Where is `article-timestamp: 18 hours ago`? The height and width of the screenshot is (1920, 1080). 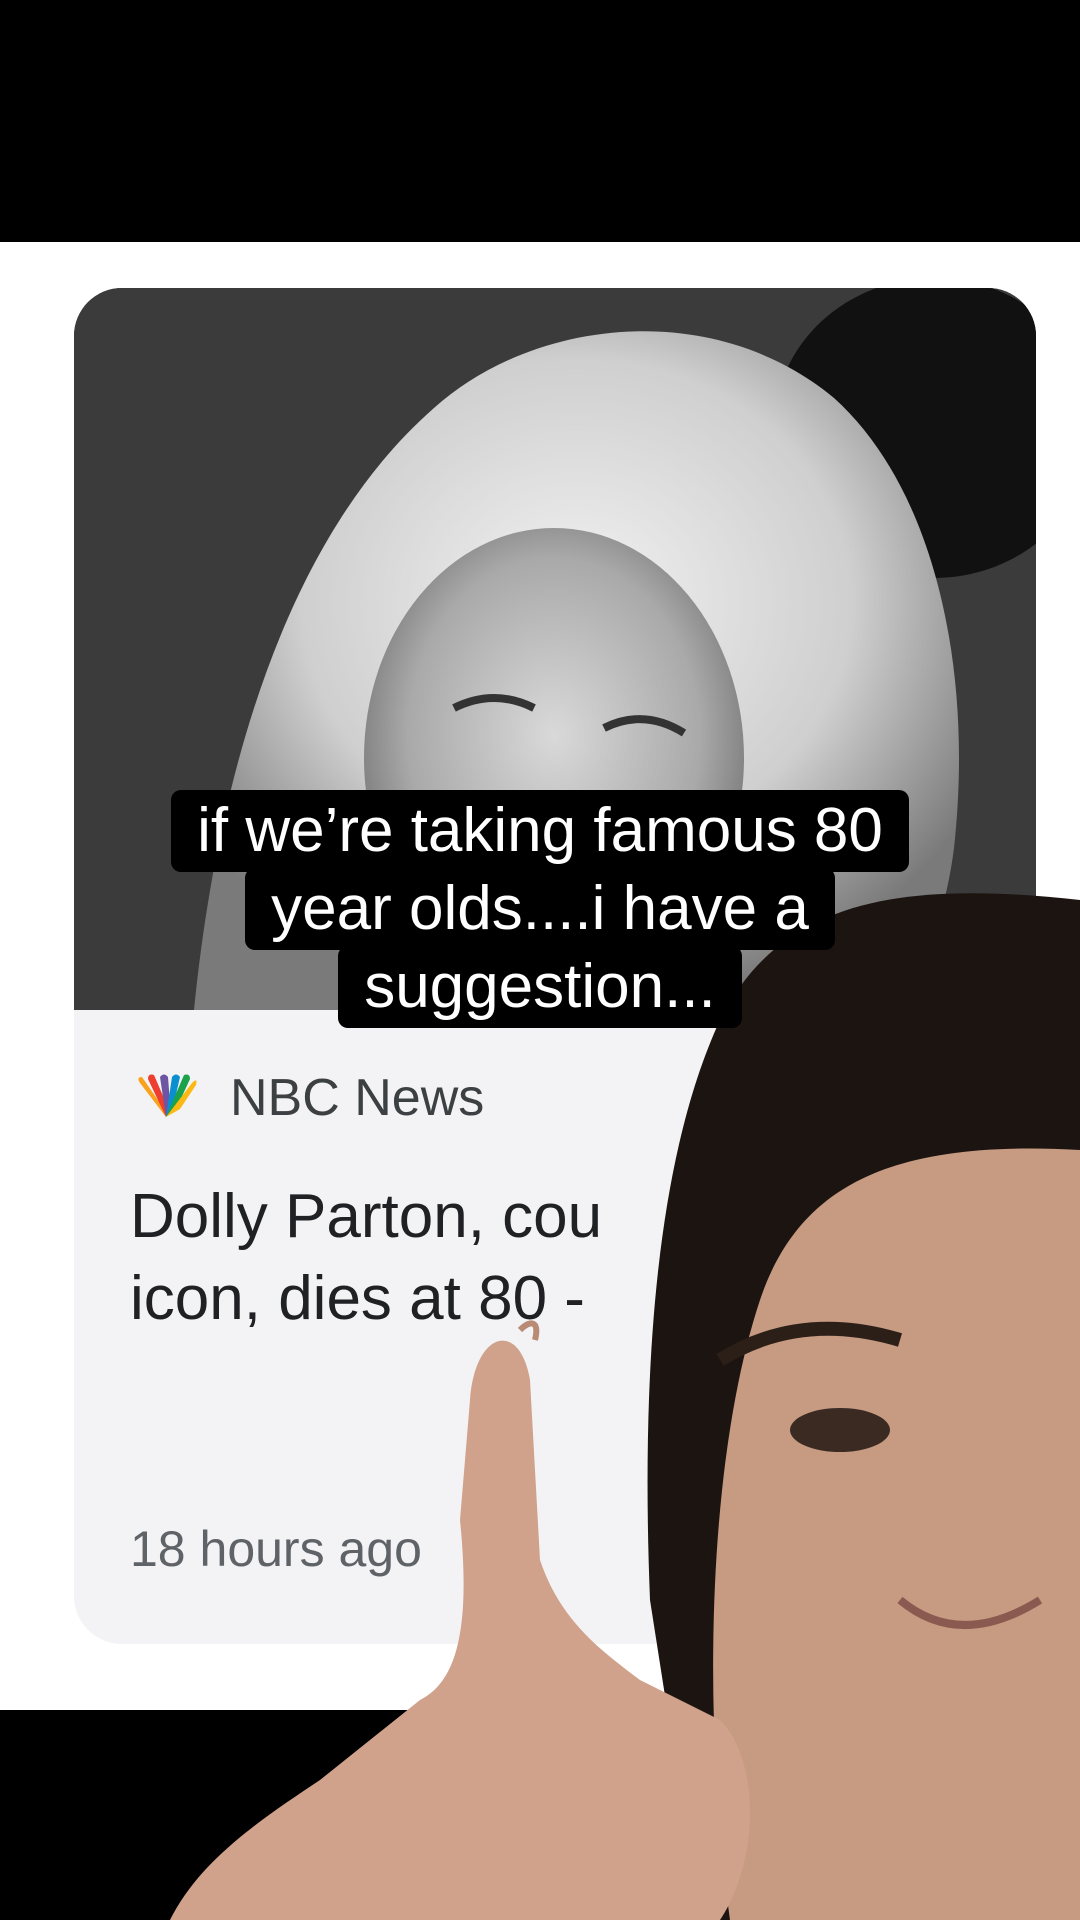 article-timestamp: 18 hours ago is located at coordinates (276, 1549).